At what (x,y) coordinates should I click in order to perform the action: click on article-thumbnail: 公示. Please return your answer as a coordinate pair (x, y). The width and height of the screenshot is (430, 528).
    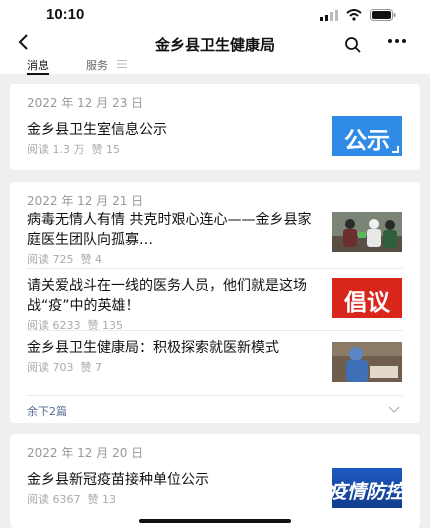
    Looking at the image, I should click on (367, 136).